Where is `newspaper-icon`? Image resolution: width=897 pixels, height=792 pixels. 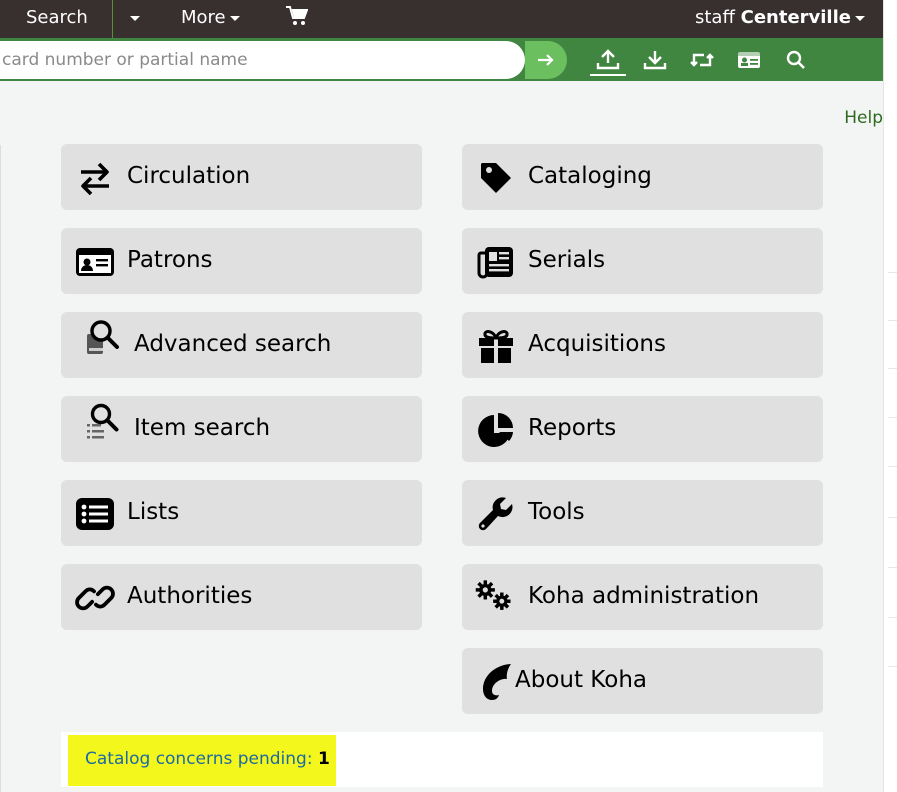
newspaper-icon is located at coordinates (496, 262).